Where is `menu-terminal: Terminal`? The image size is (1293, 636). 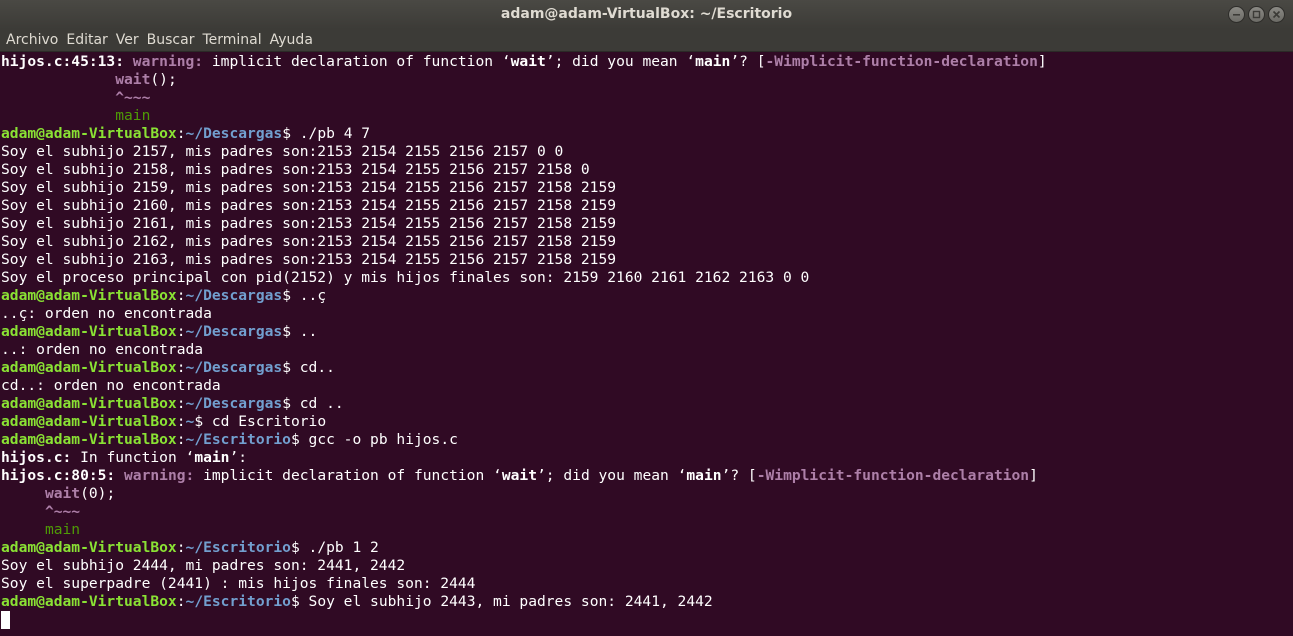 menu-terminal: Terminal is located at coordinates (231, 40).